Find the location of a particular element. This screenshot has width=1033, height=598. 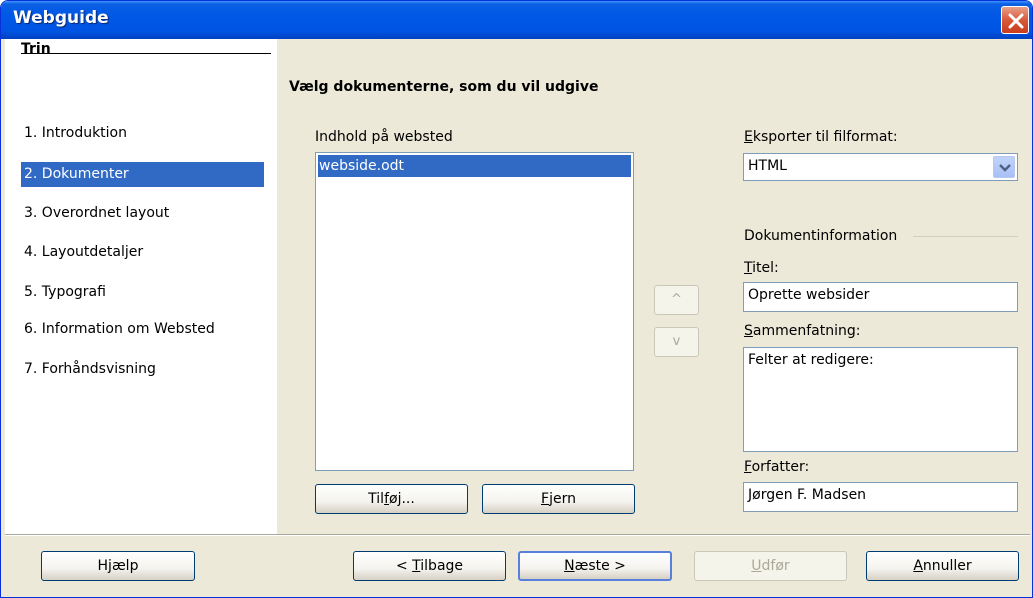

back-label-post: ilbage is located at coordinates (442, 566).